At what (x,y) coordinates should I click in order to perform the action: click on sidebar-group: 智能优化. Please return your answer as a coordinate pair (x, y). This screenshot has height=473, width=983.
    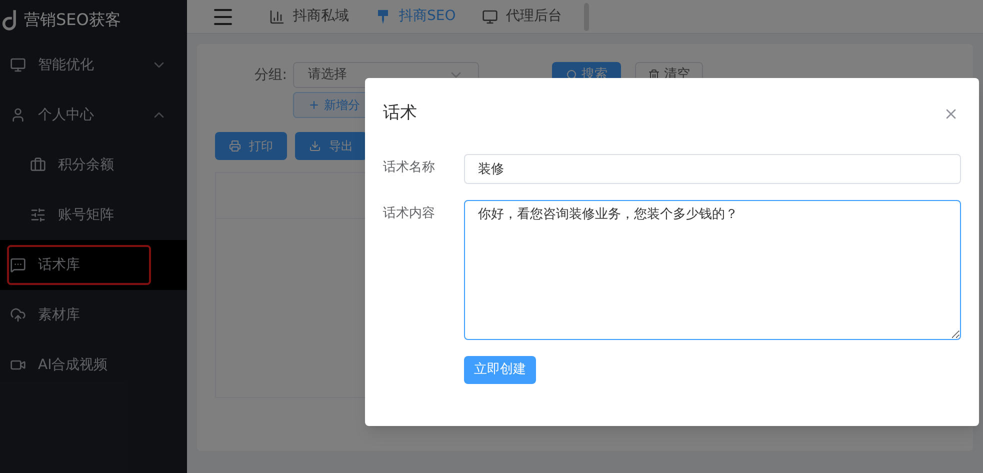
    Looking at the image, I should click on (93, 65).